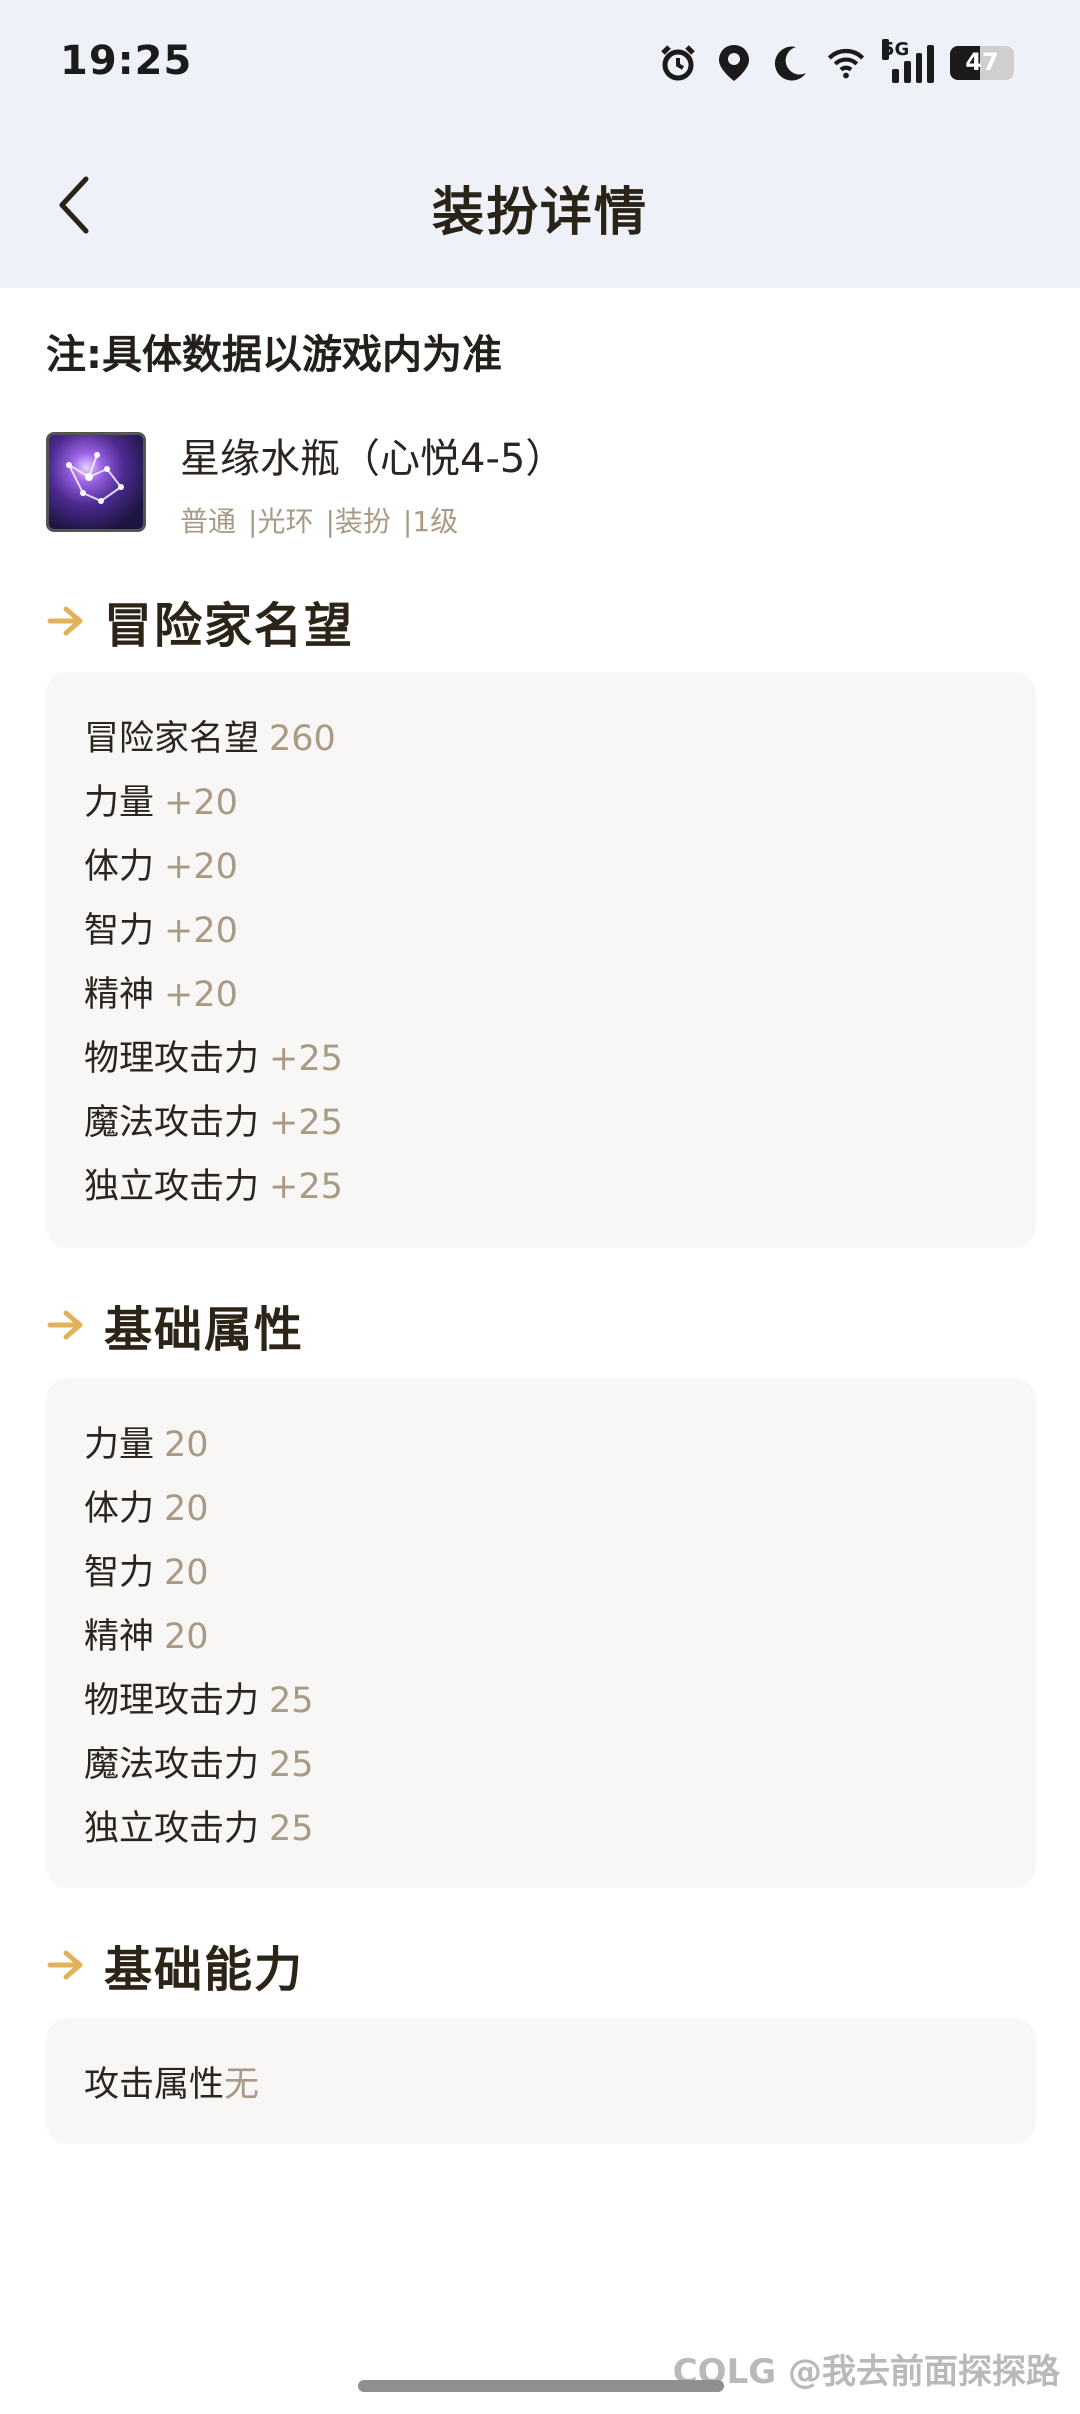 The image size is (1080, 2414). Describe the element at coordinates (908, 61) in the screenshot. I see `signal-icon: 5G` at that location.